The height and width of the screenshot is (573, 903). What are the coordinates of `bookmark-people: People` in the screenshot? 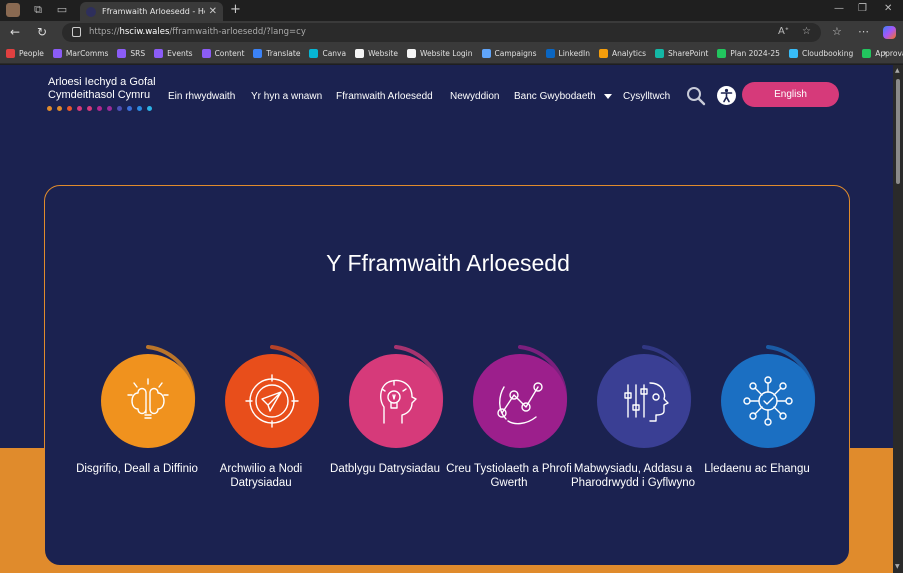 It's located at (25, 53).